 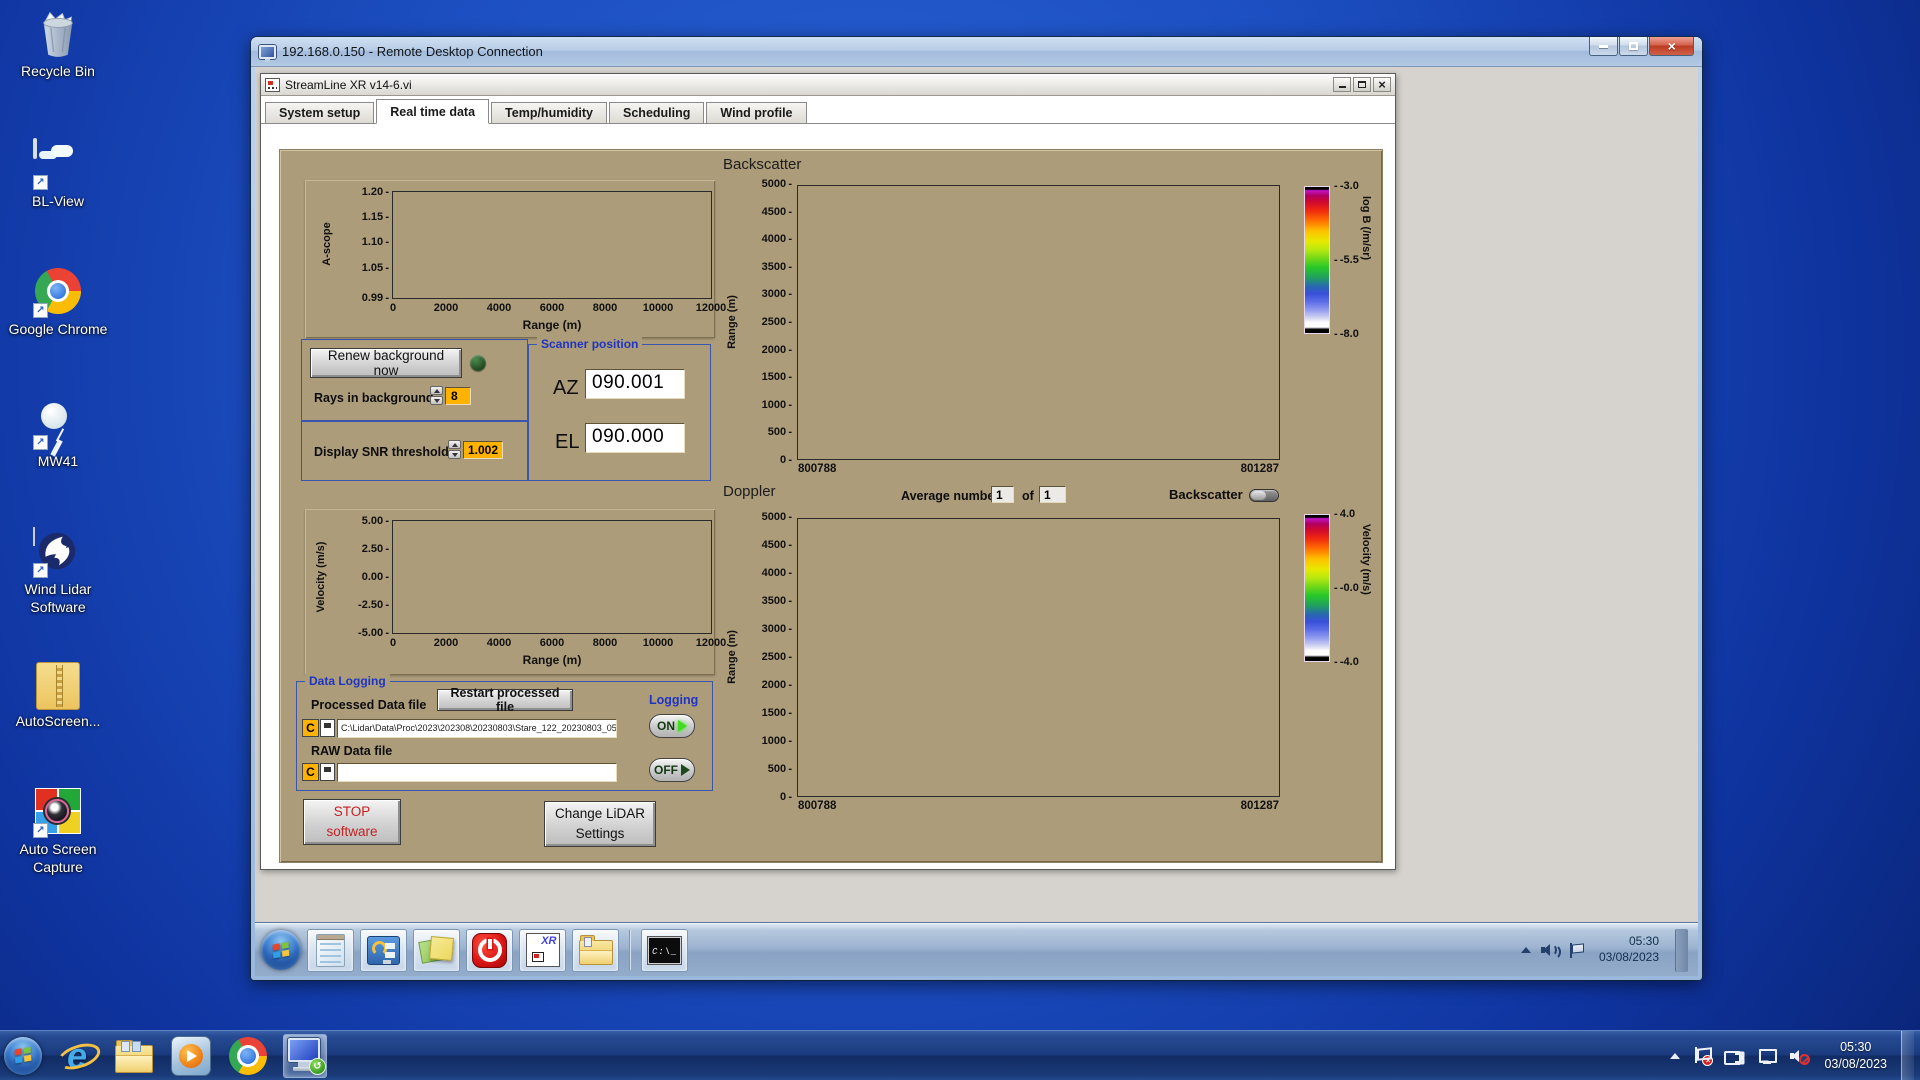 What do you see at coordinates (58, 164) in the screenshot?
I see `bl-view-icon` at bounding box center [58, 164].